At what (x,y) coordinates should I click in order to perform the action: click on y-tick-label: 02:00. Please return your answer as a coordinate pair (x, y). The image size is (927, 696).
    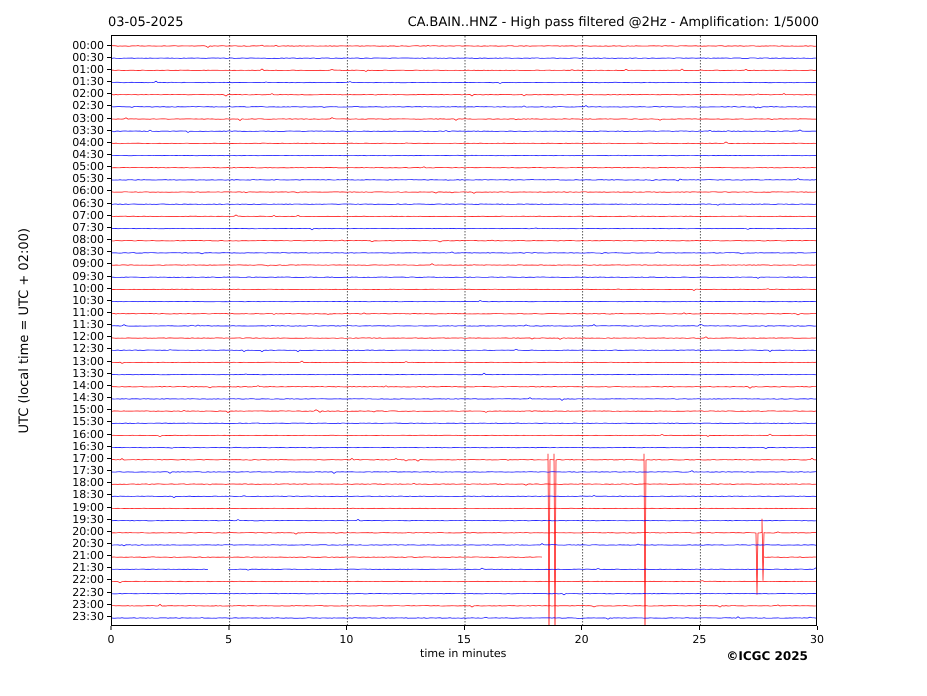
    Looking at the image, I should click on (88, 94).